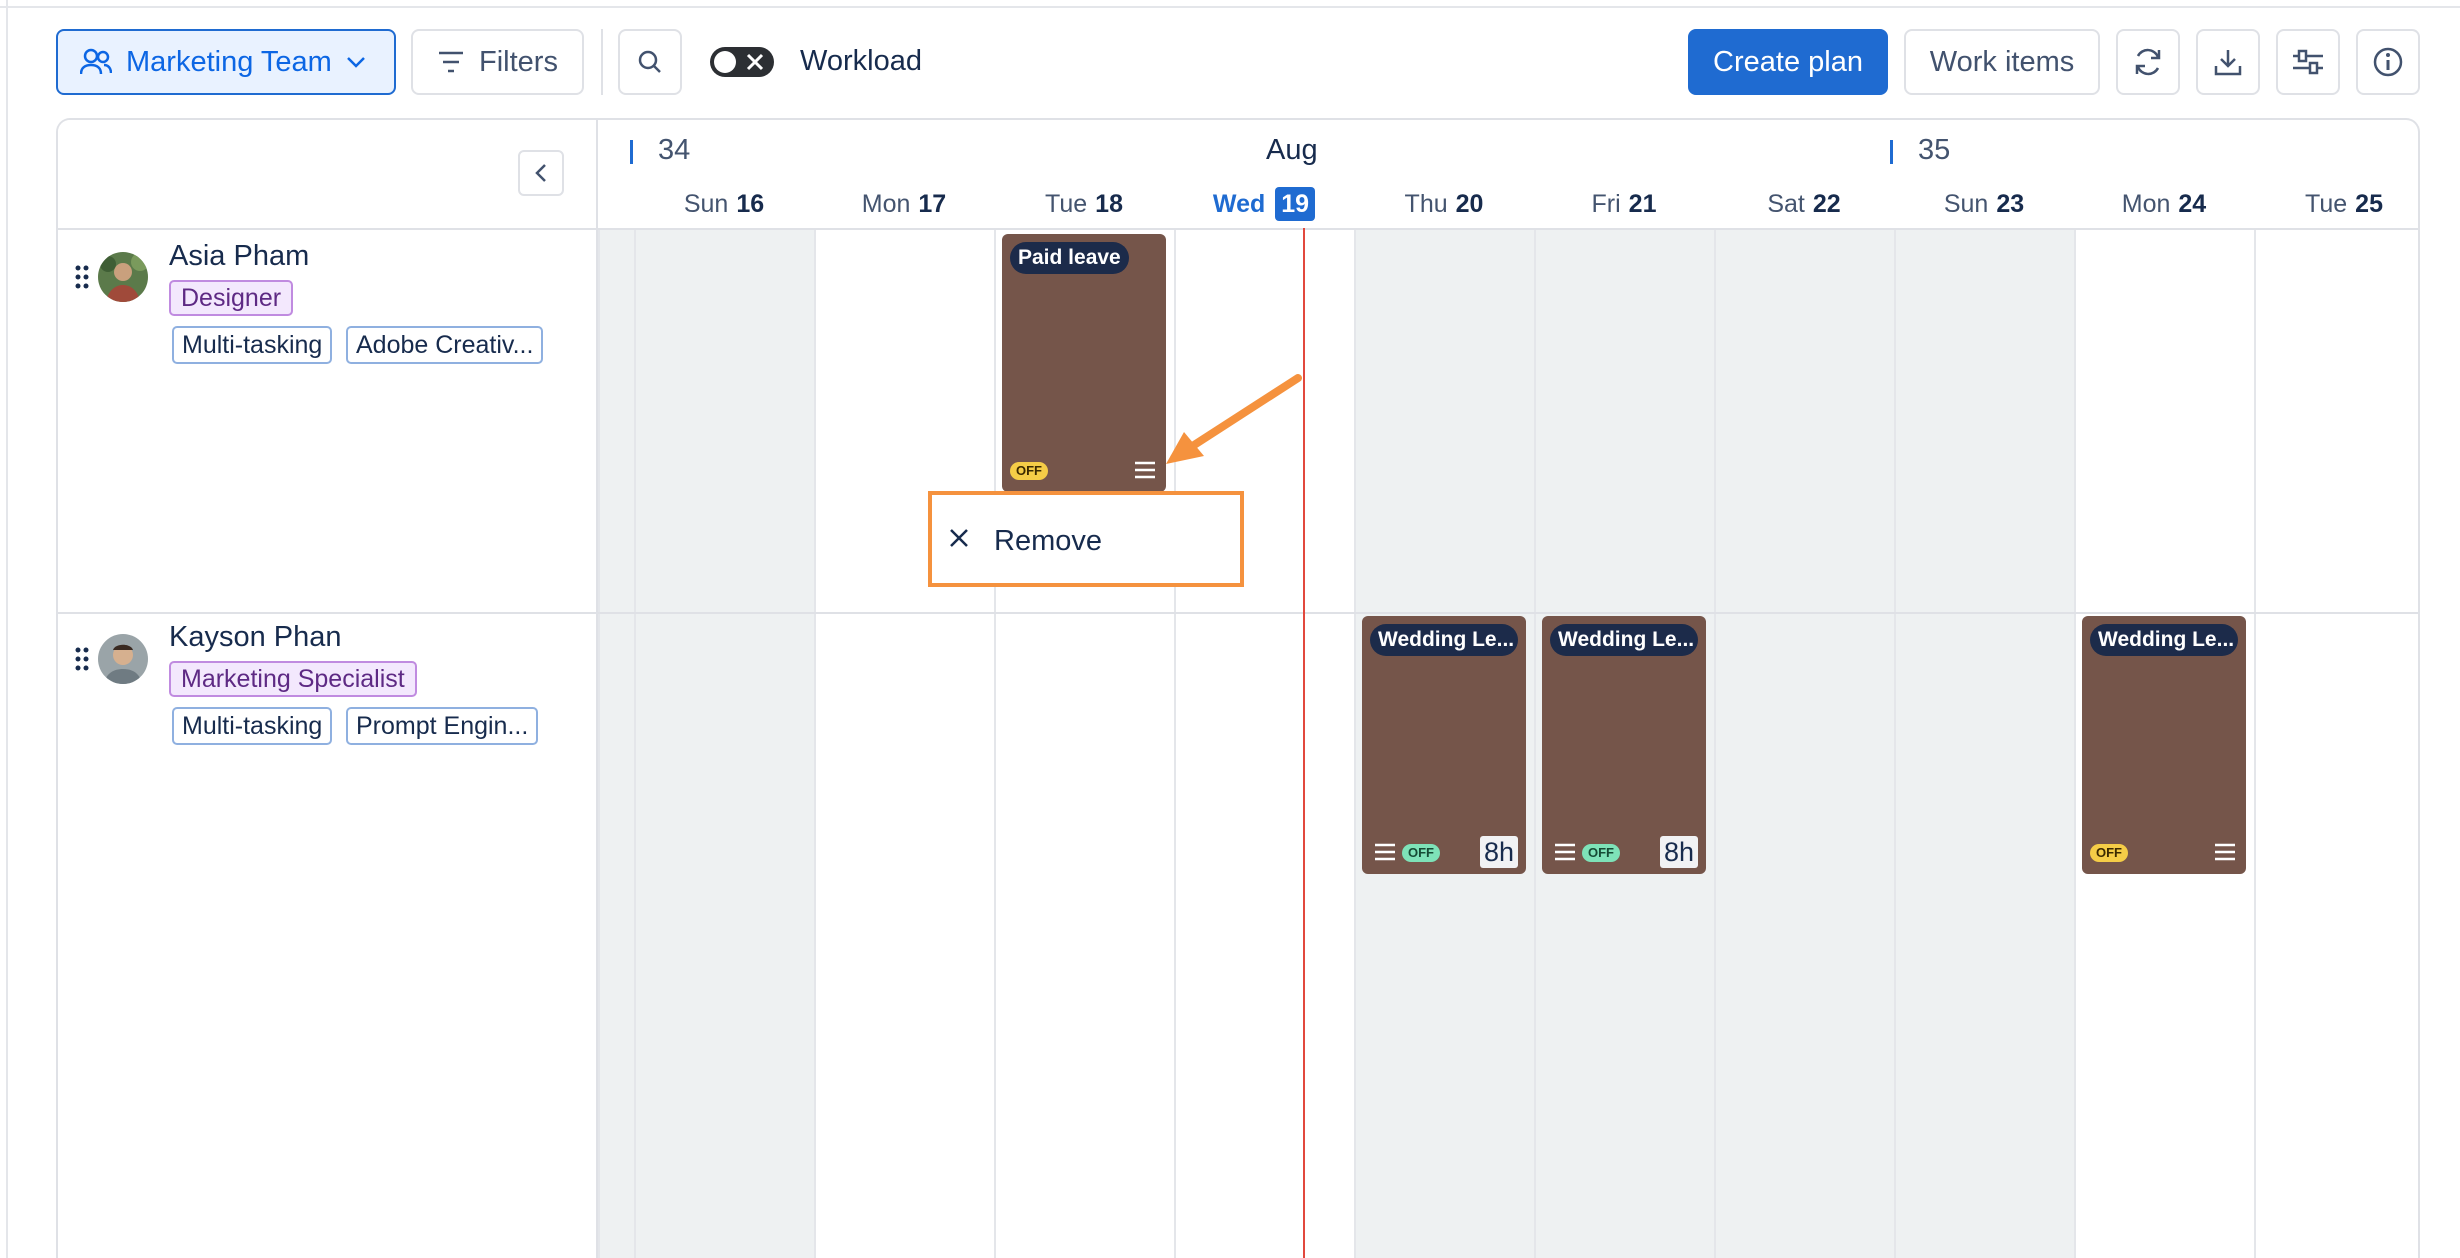 This screenshot has width=2460, height=1258. I want to click on leave-block: Wedding Le... OFF, so click(2164, 745).